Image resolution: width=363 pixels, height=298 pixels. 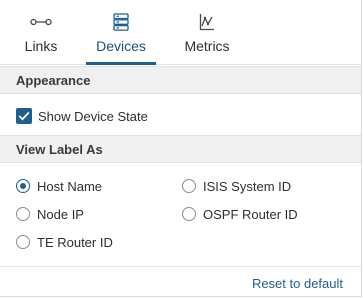 I want to click on radio-node-ip: Node IP, so click(x=50, y=214).